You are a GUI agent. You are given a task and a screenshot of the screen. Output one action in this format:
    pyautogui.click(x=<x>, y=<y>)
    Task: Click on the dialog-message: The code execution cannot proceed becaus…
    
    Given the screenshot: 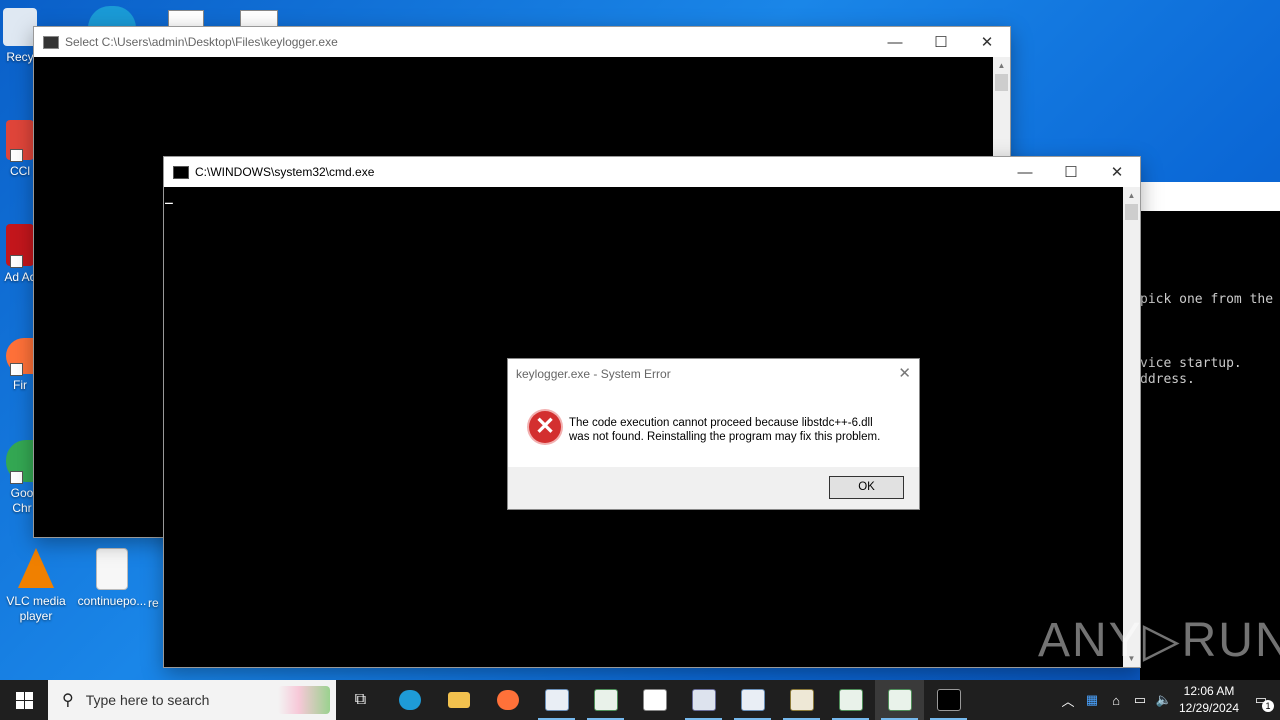 What is the action you would take?
    pyautogui.click(x=739, y=430)
    